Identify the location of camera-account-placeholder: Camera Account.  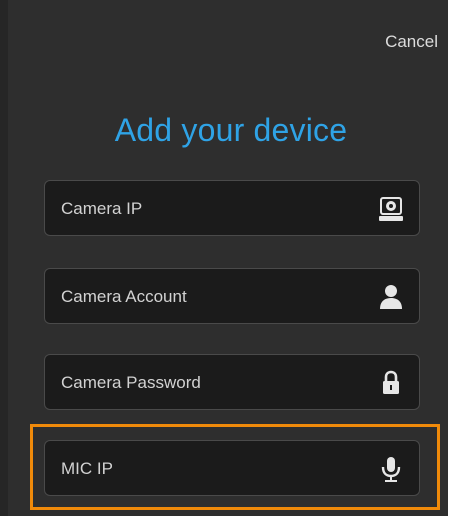
(124, 296).